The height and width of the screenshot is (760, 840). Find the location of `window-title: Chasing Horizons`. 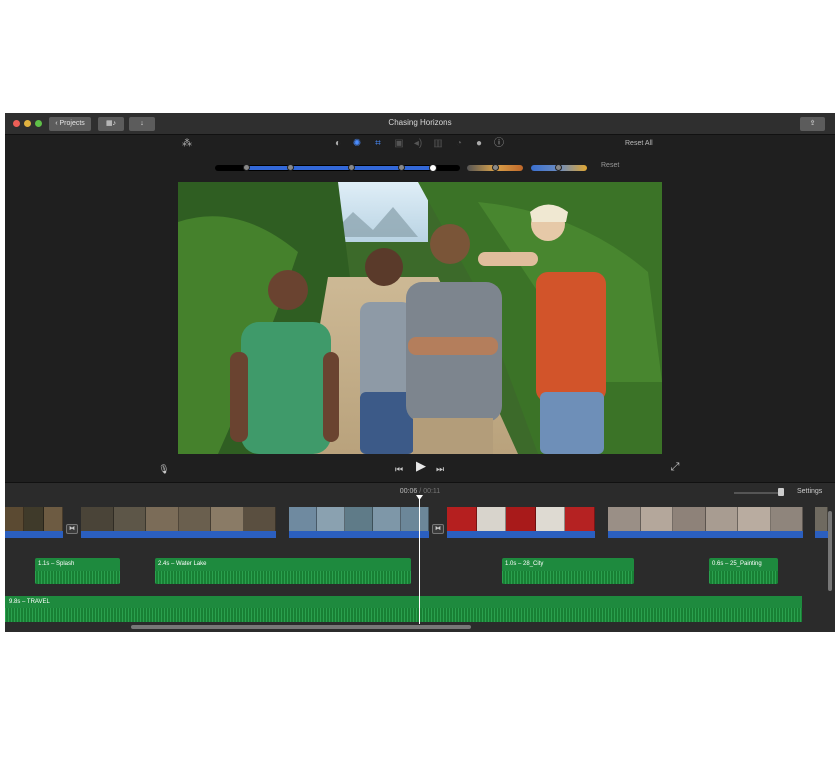

window-title: Chasing Horizons is located at coordinates (420, 122).